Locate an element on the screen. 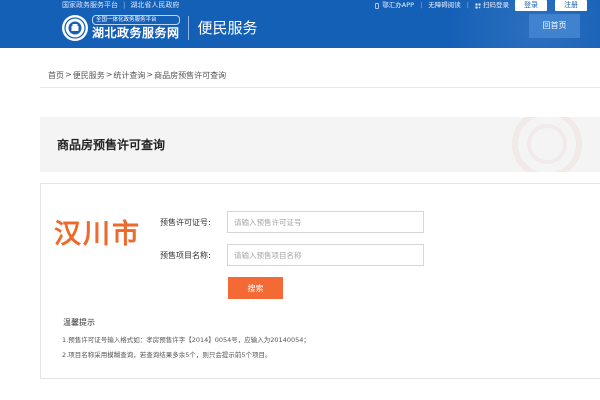 The width and height of the screenshot is (600, 400). channel-title: 便民服务 is located at coordinates (227, 28).